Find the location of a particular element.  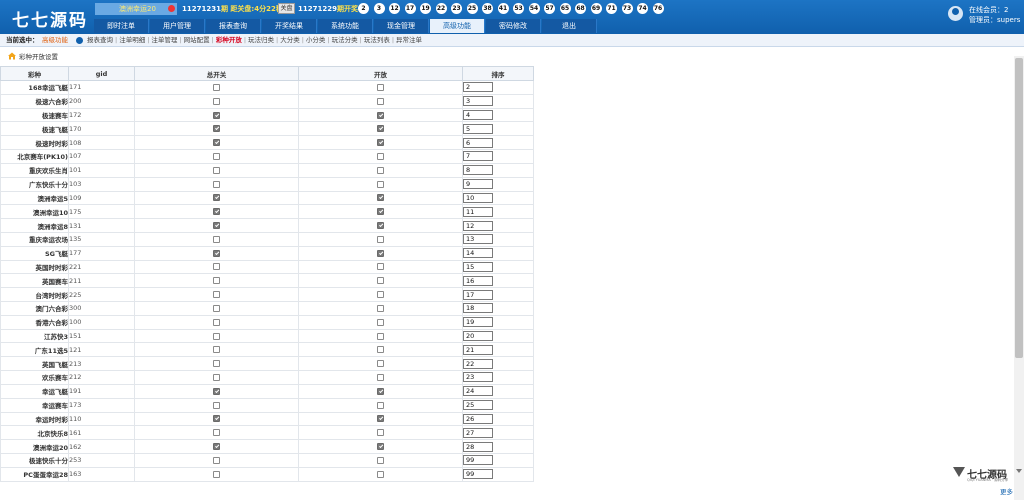

current-game-box: 澳洲幸运20 is located at coordinates (136, 9).